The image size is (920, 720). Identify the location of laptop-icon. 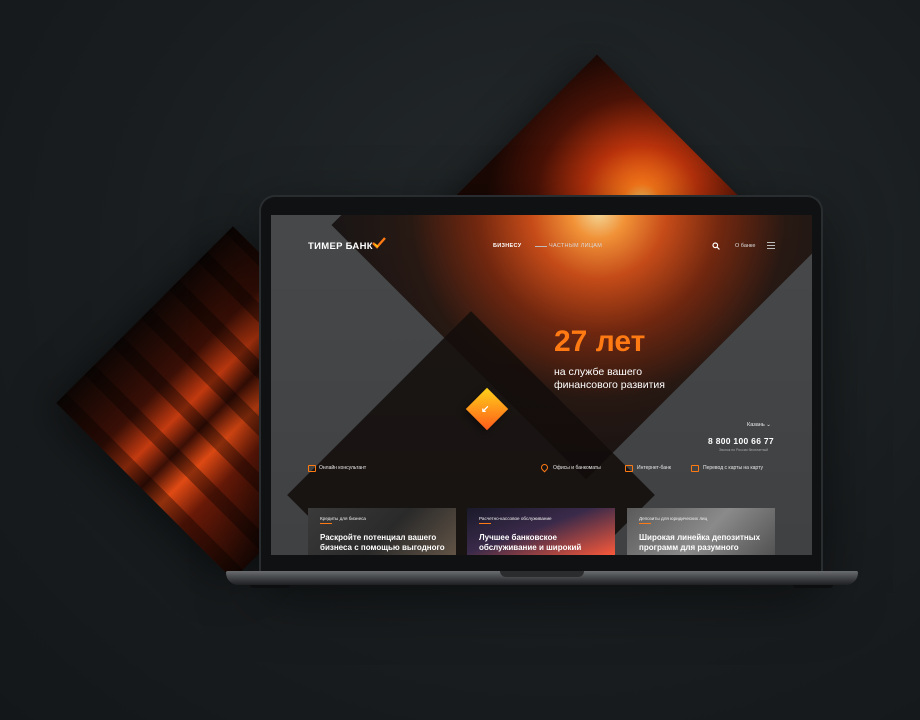
(629, 468).